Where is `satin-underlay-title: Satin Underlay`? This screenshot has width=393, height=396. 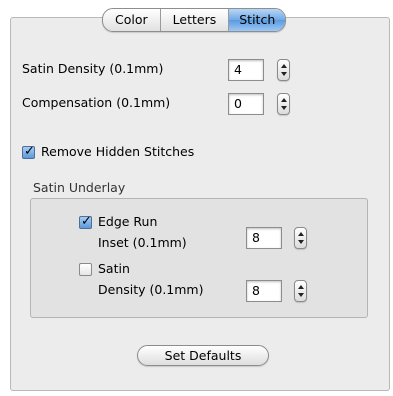
satin-underlay-title: Satin Underlay is located at coordinates (79, 187).